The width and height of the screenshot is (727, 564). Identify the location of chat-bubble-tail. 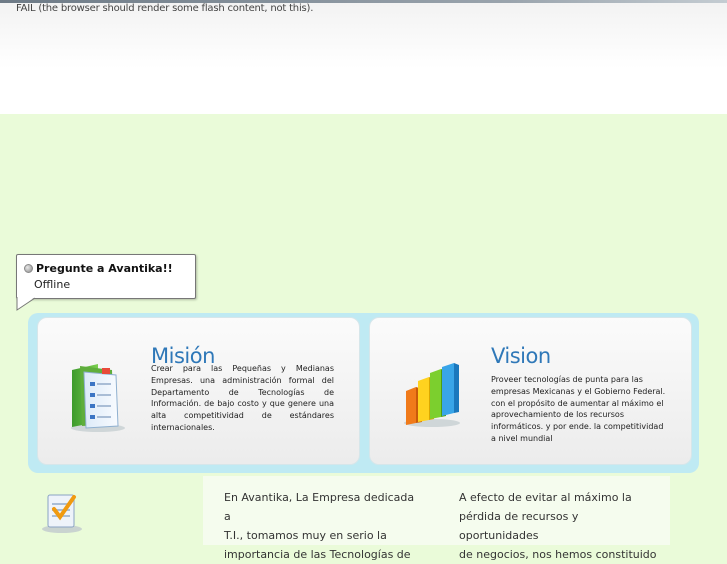
(26, 304).